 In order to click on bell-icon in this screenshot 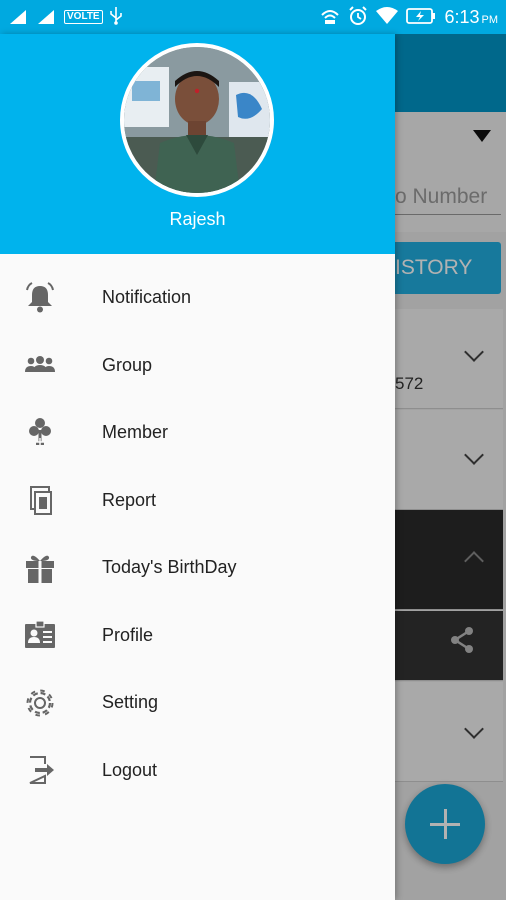, I will do `click(40, 298)`.